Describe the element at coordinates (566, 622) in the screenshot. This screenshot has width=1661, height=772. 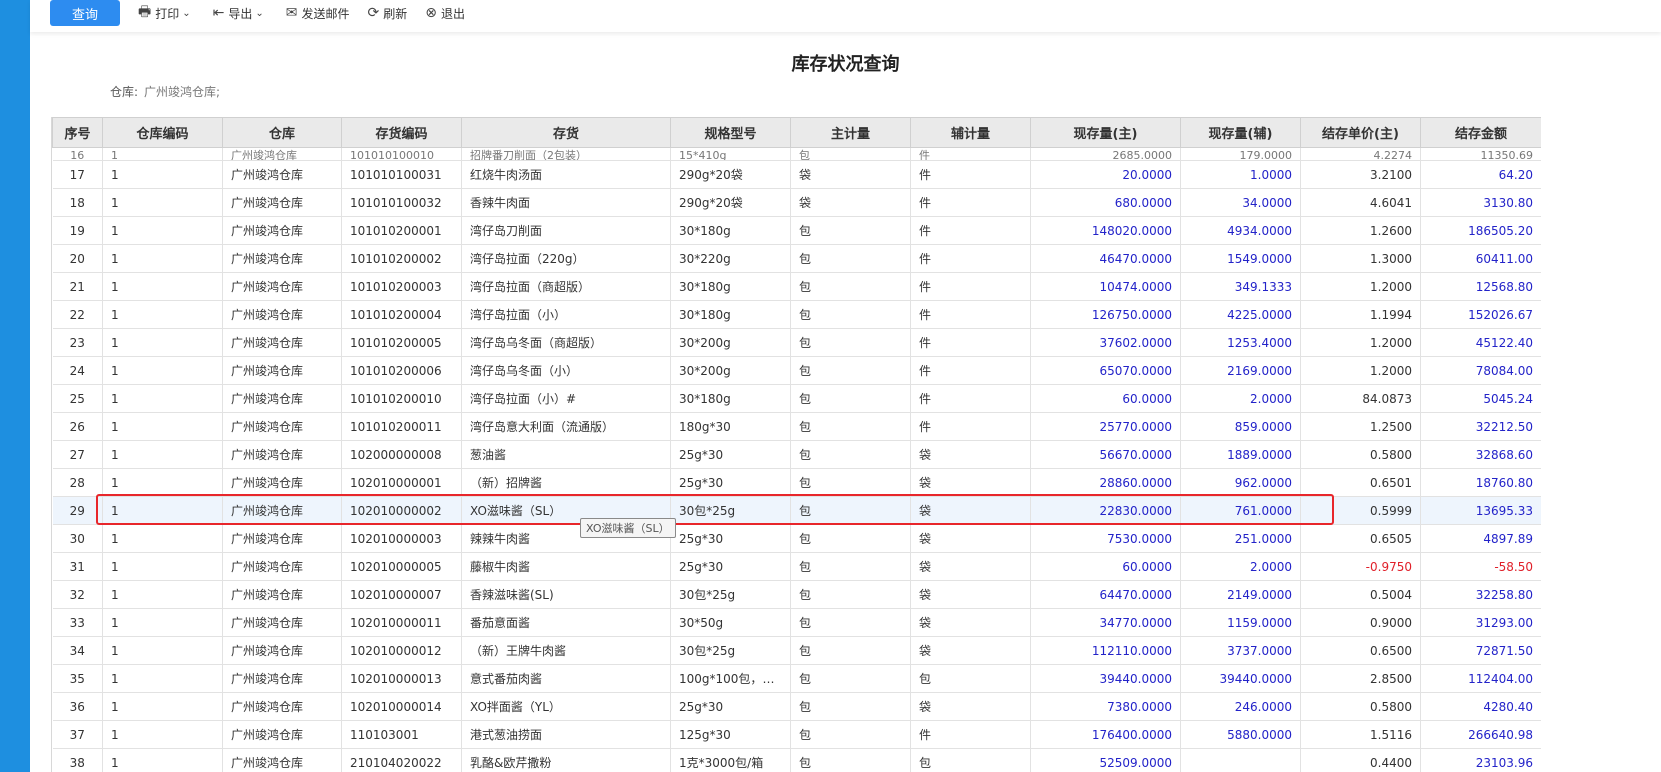
I see `table-cell: 番茄意面酱` at that location.